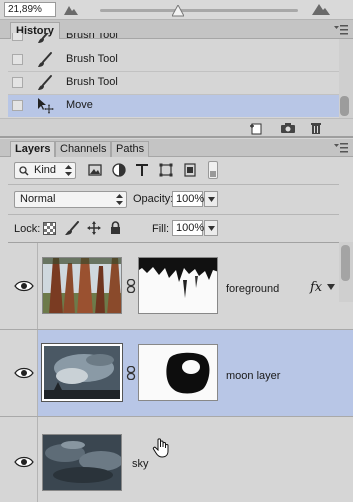 The image size is (353, 502). I want to click on moon-mask-image, so click(178, 372).